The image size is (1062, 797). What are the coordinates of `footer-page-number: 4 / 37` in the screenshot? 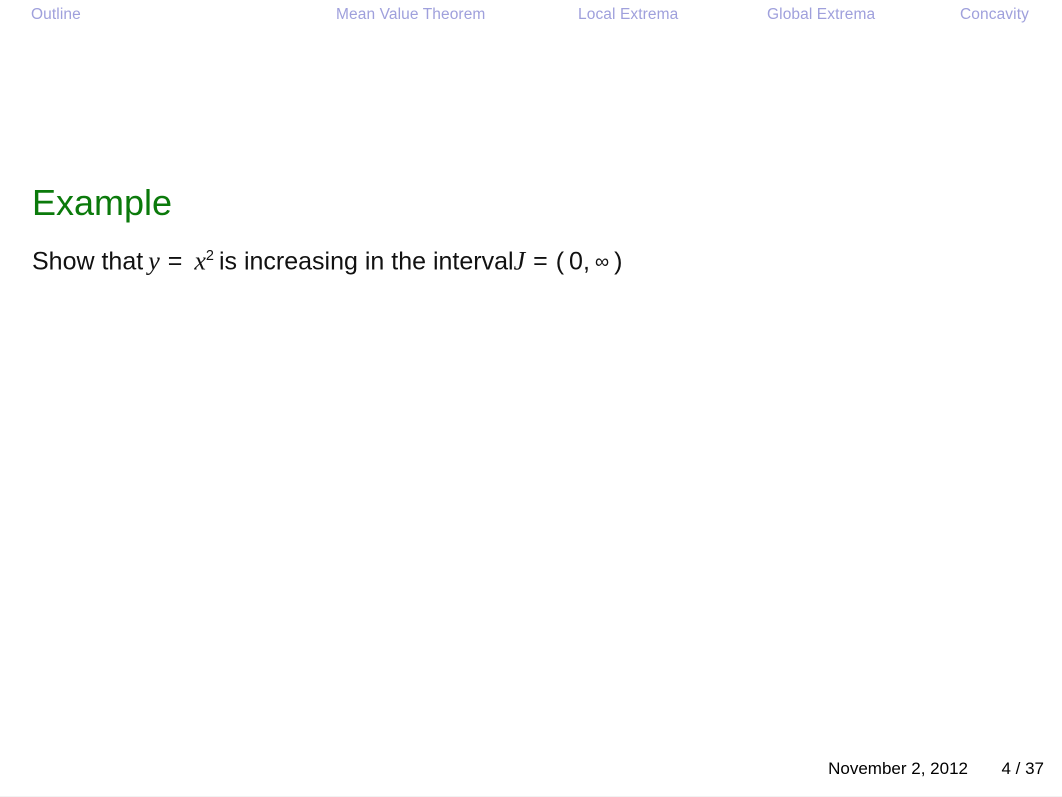 It's located at (1022, 768).